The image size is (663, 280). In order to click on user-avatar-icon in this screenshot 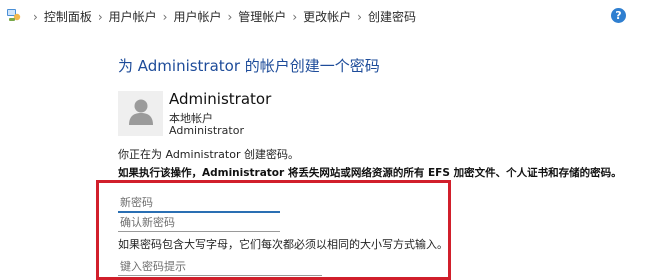, I will do `click(141, 114)`.